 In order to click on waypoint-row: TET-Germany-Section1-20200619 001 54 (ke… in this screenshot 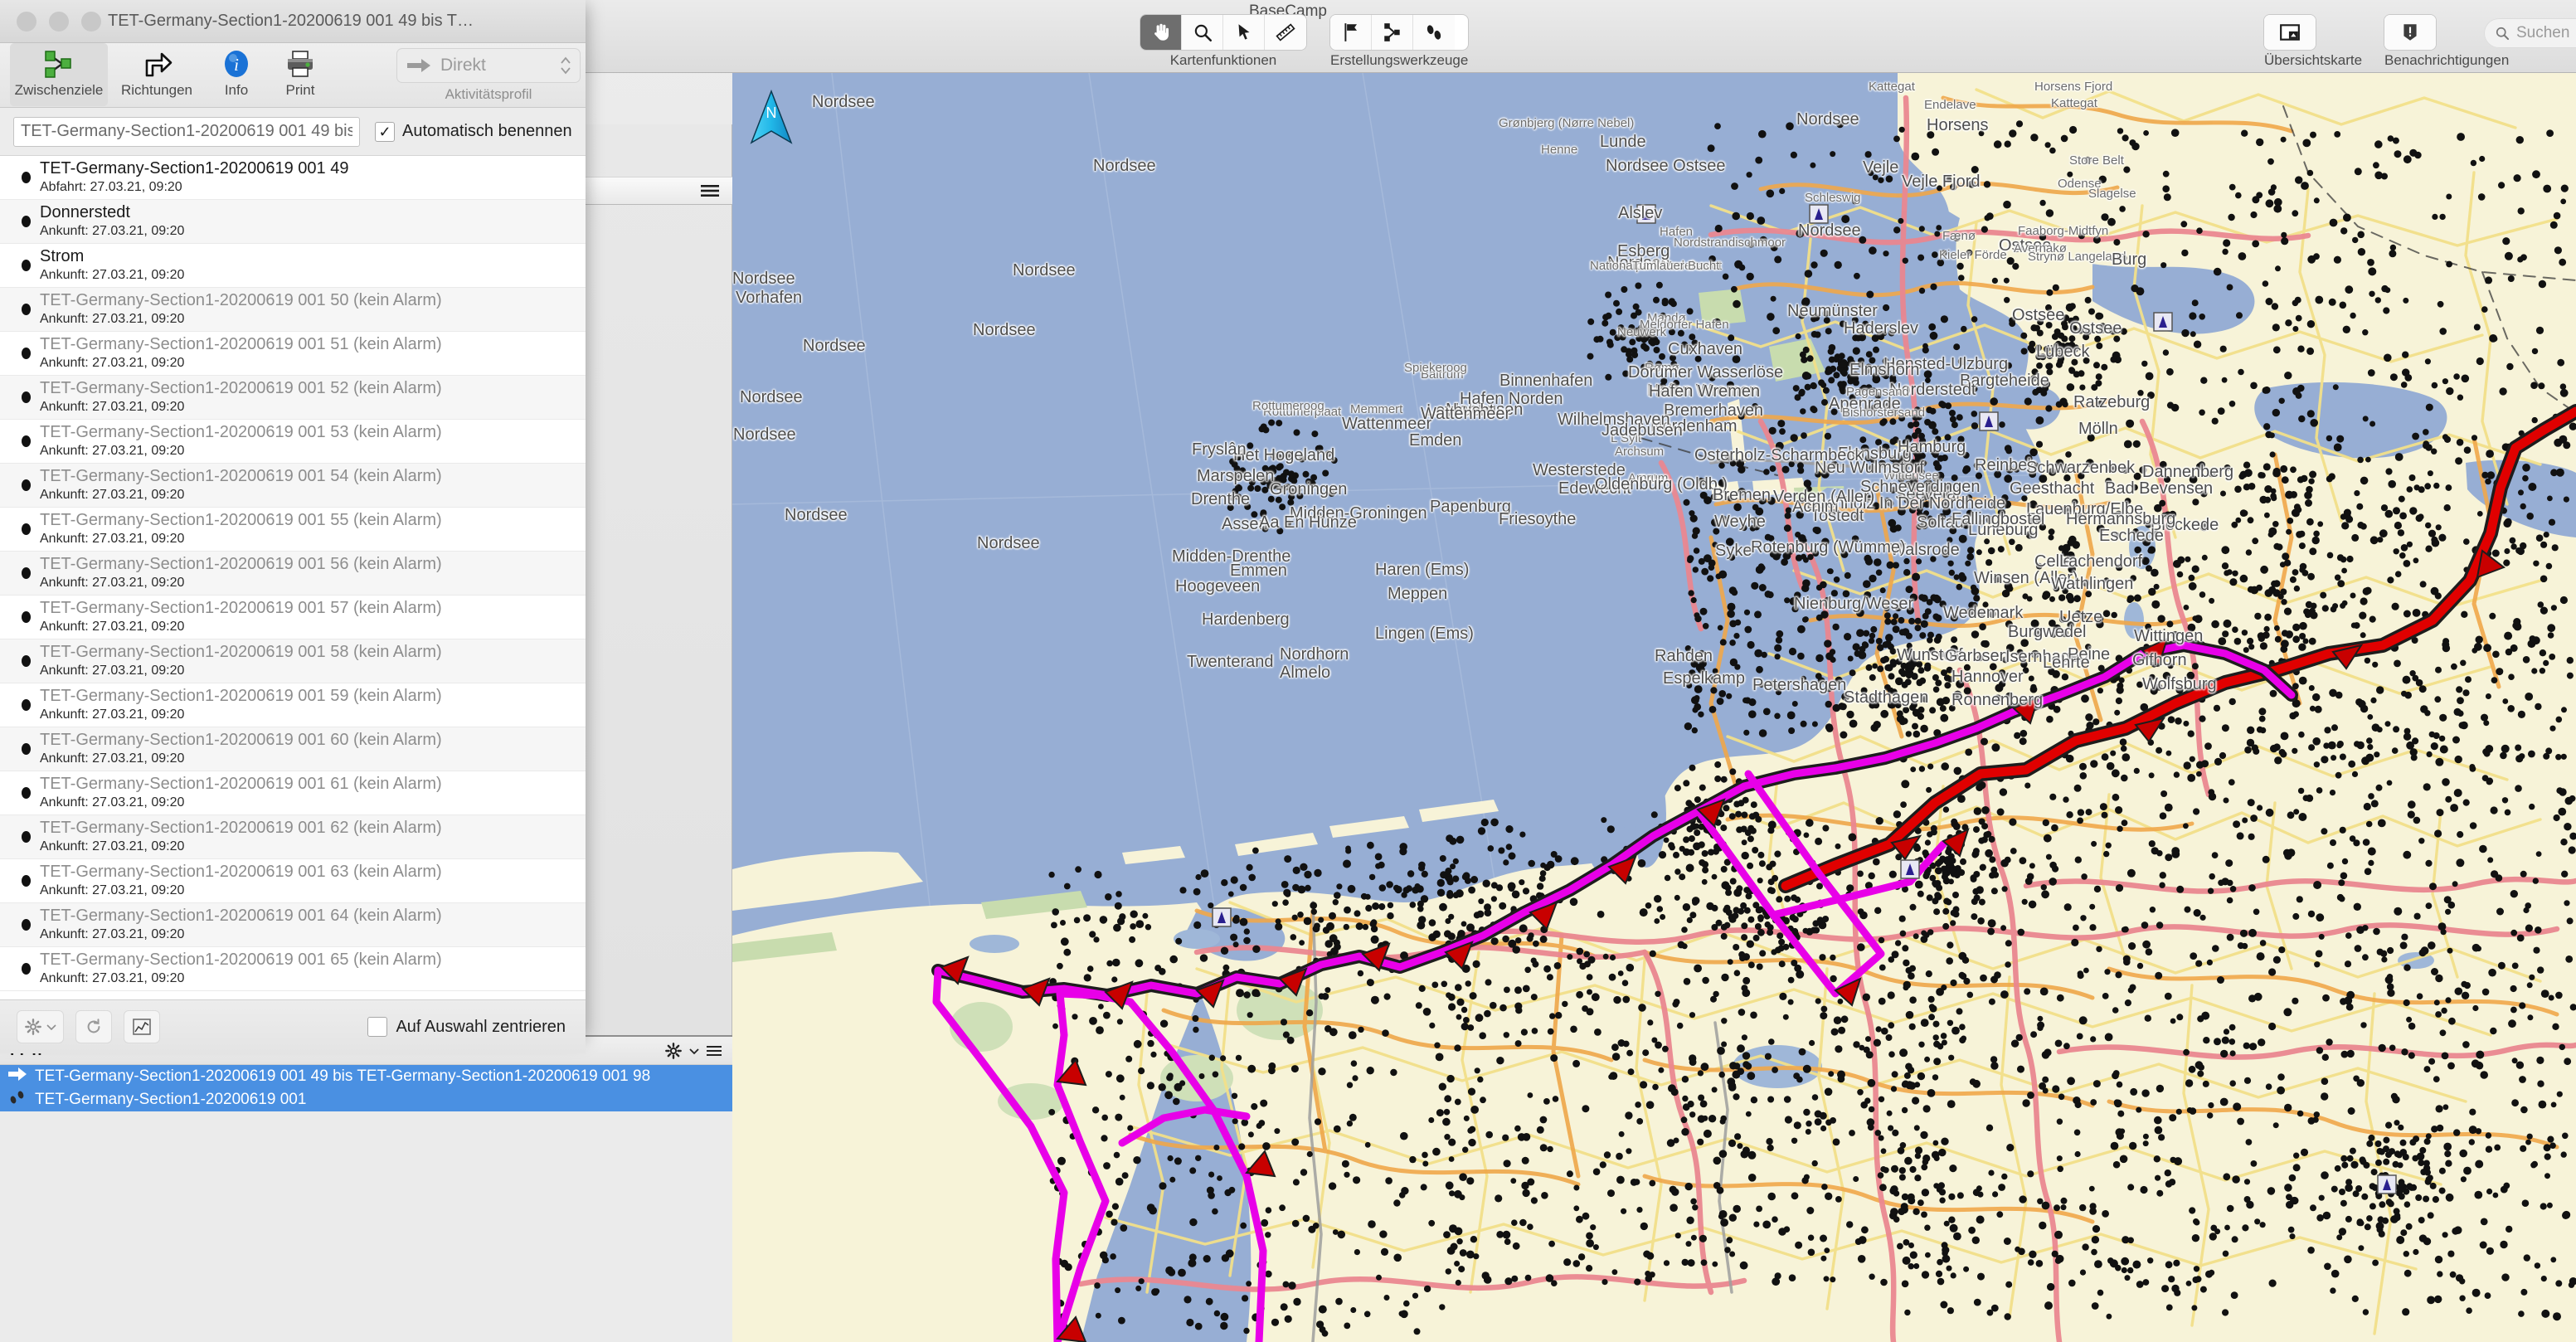, I will do `click(293, 486)`.